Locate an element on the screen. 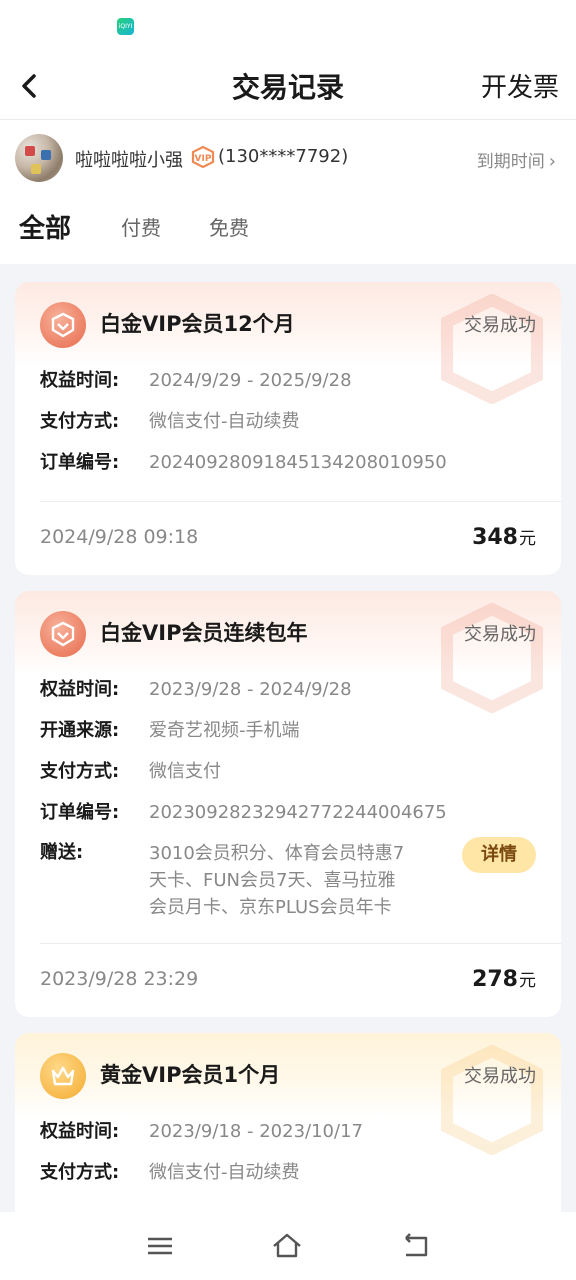 The height and width of the screenshot is (1280, 576). price: 278元 is located at coordinates (504, 979).